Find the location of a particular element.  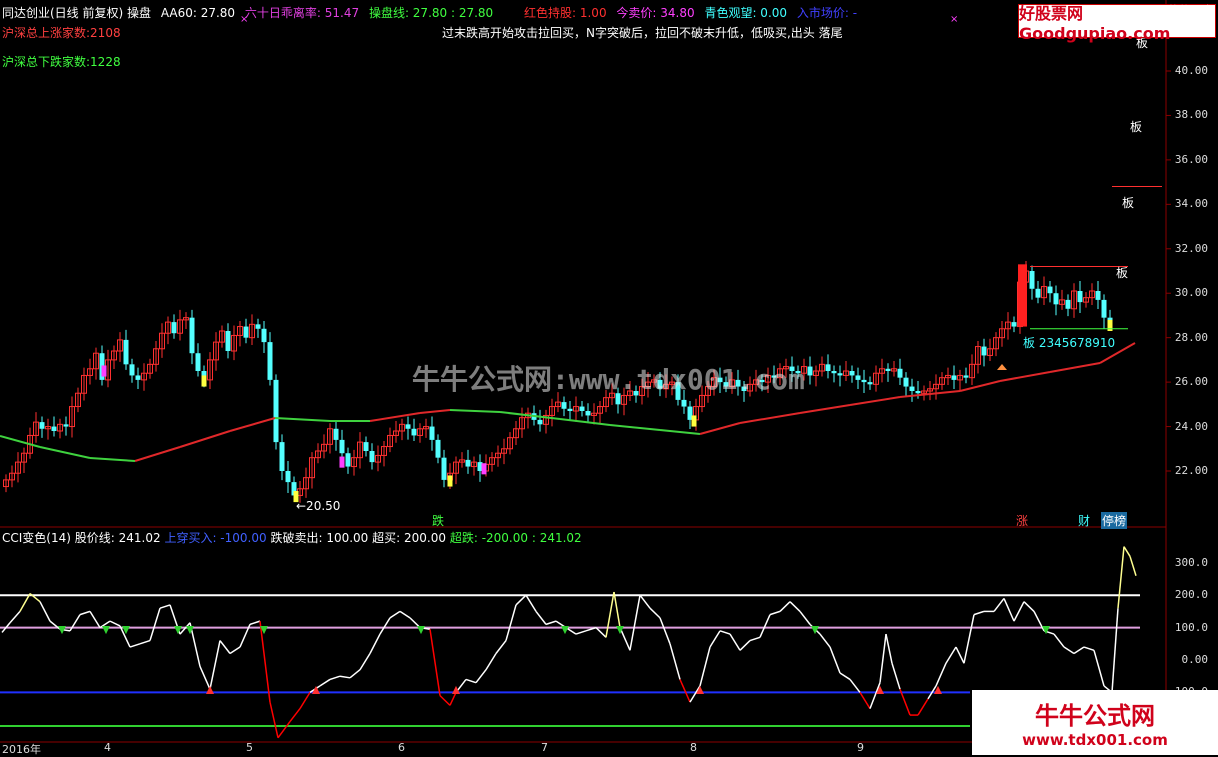

zhang-mark: 涨 is located at coordinates (1022, 521).